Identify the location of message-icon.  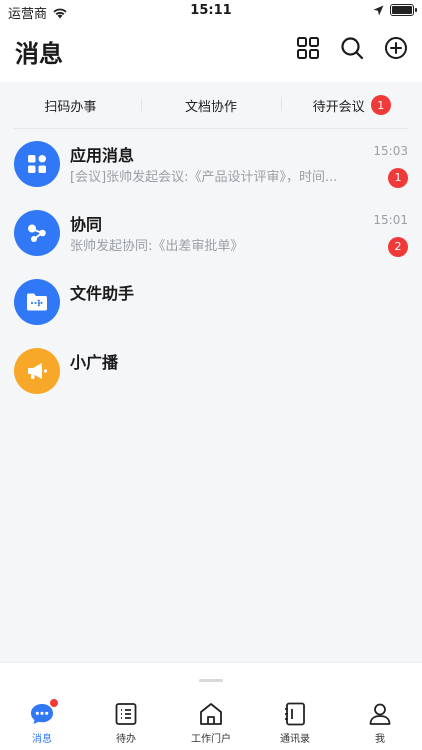
(43, 713).